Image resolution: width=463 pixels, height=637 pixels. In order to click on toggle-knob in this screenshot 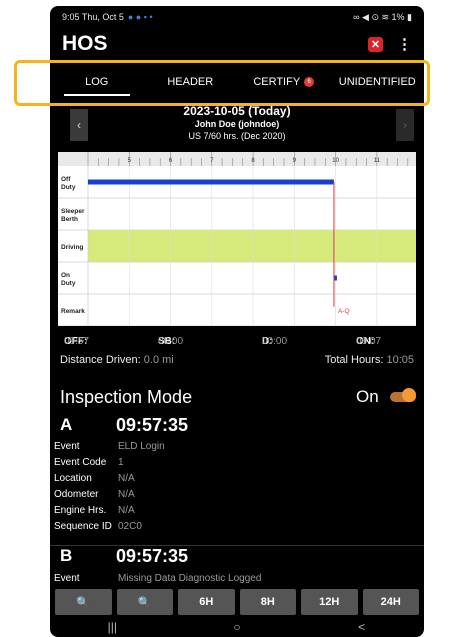, I will do `click(409, 395)`.